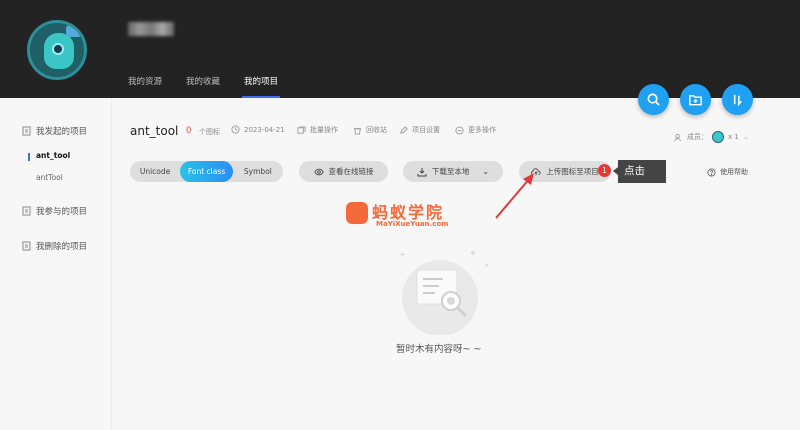 The height and width of the screenshot is (430, 800). I want to click on pencil-icon, so click(404, 129).